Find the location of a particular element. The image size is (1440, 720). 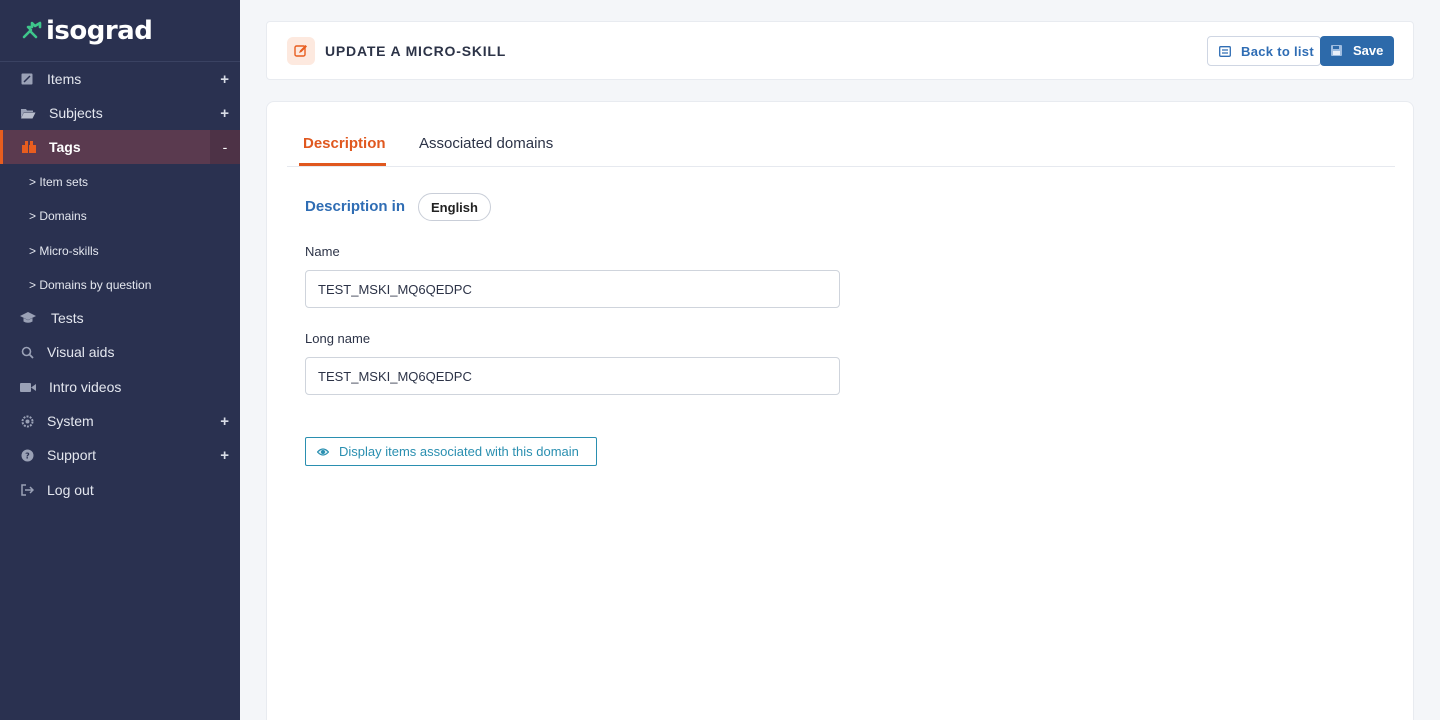

video-camera-icon is located at coordinates (28, 387).